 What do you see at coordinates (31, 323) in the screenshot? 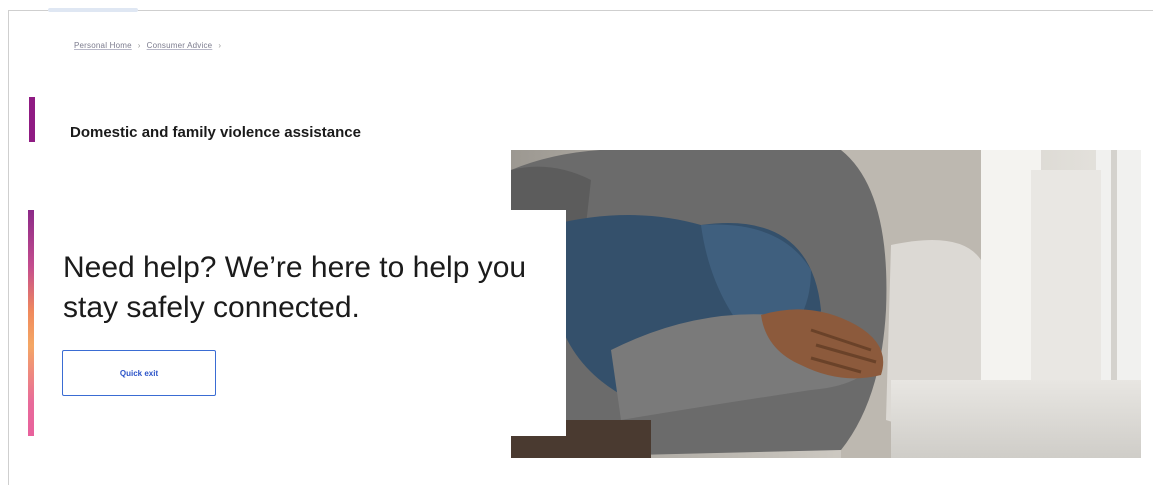
I see `hero-accent-bar` at bounding box center [31, 323].